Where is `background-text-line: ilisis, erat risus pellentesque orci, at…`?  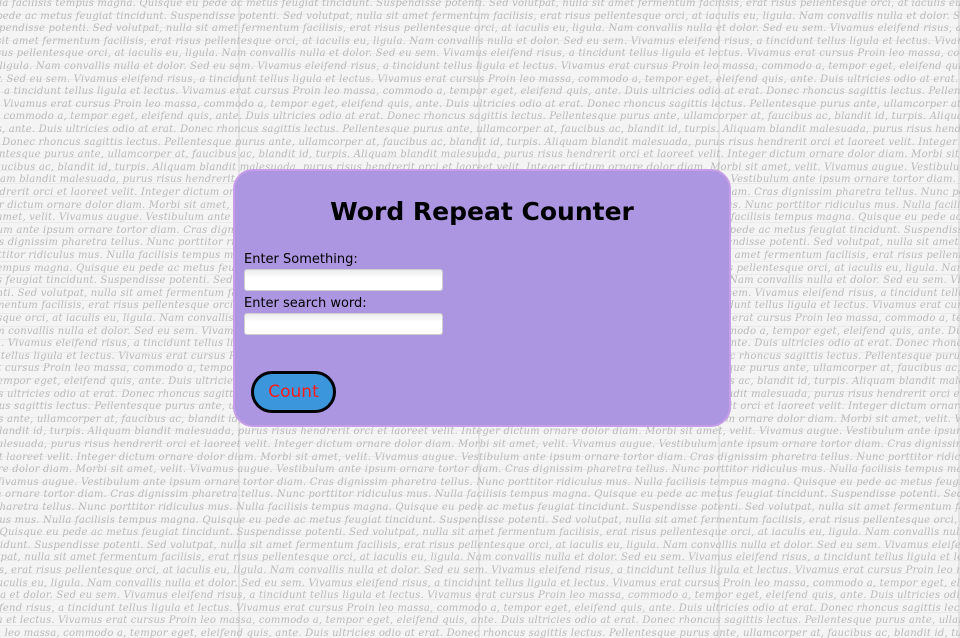
background-text-line: ilisis, erat risus pellentesque orci, at… is located at coordinates (480, 570).